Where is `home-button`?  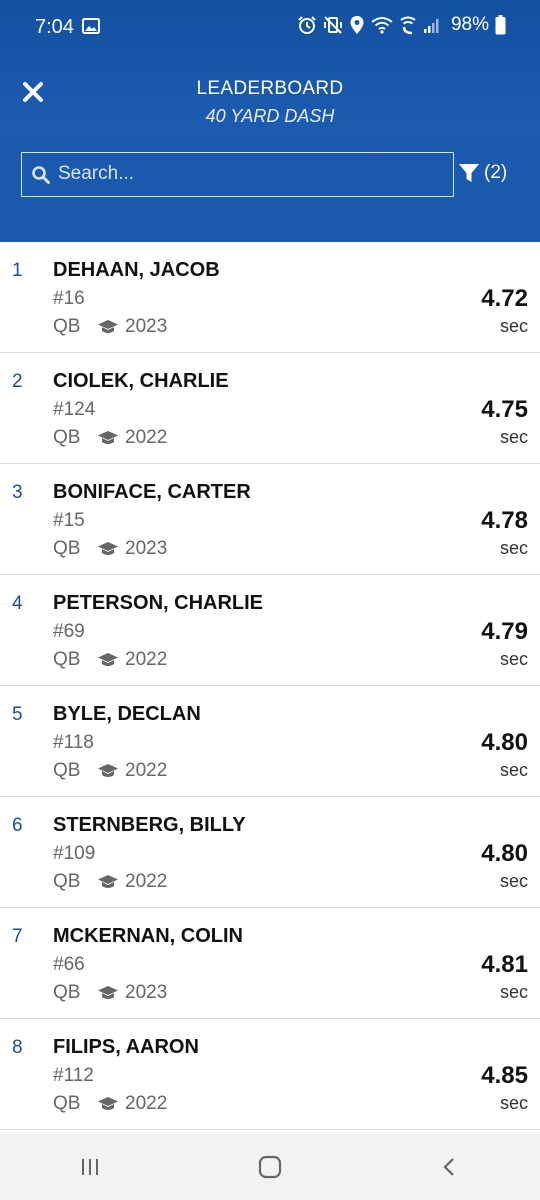
home-button is located at coordinates (270, 1167).